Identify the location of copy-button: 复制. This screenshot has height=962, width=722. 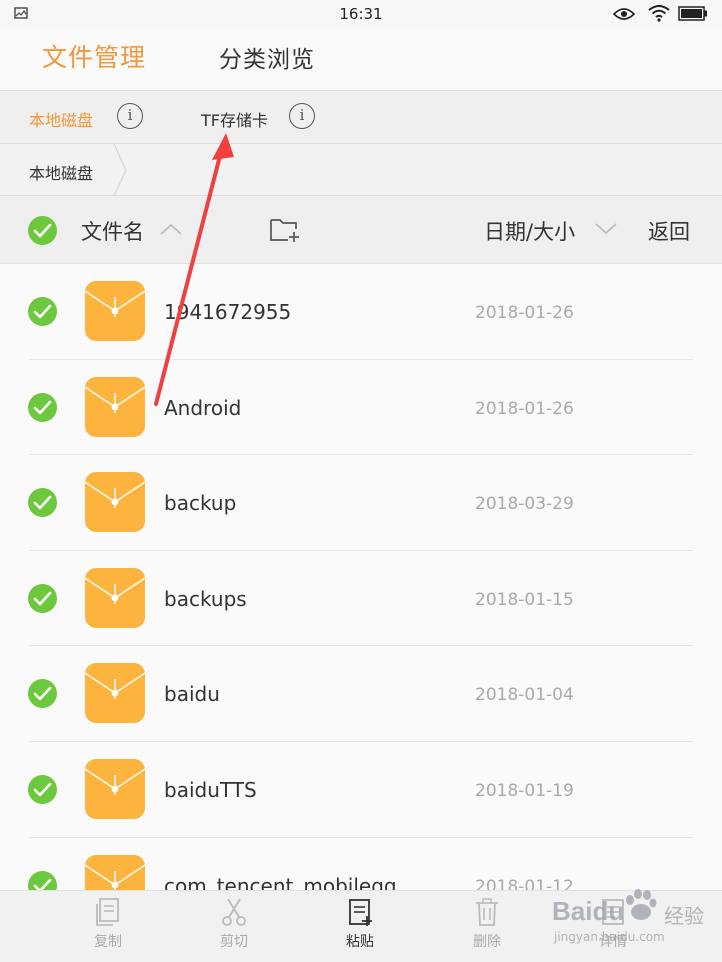
(108, 924).